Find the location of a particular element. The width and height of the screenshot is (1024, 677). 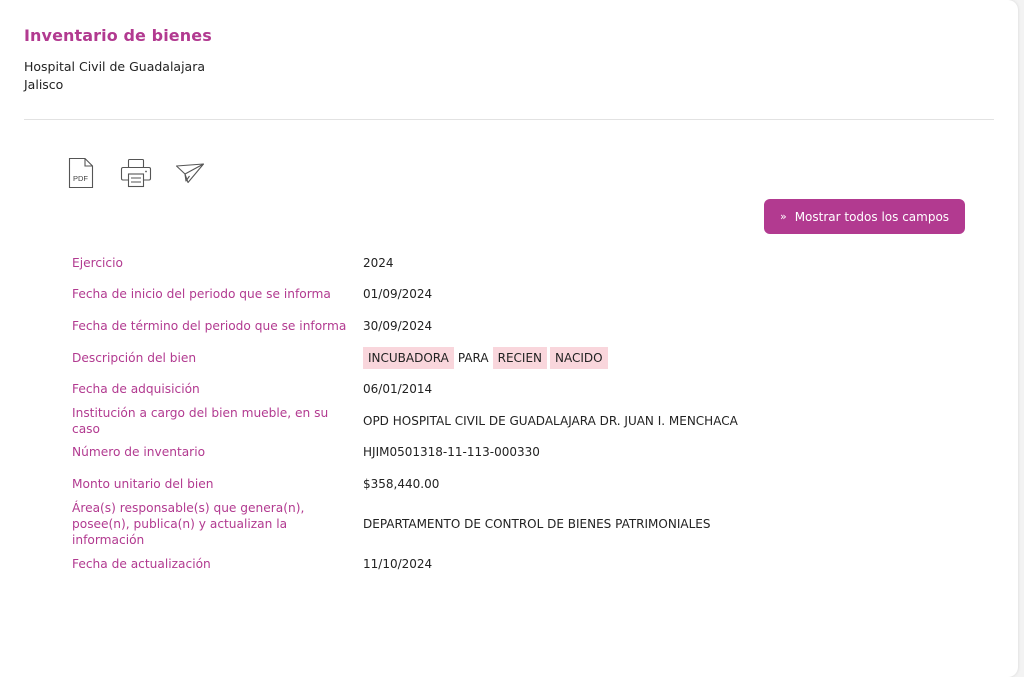

highlighted-term: RECIEN is located at coordinates (520, 357).